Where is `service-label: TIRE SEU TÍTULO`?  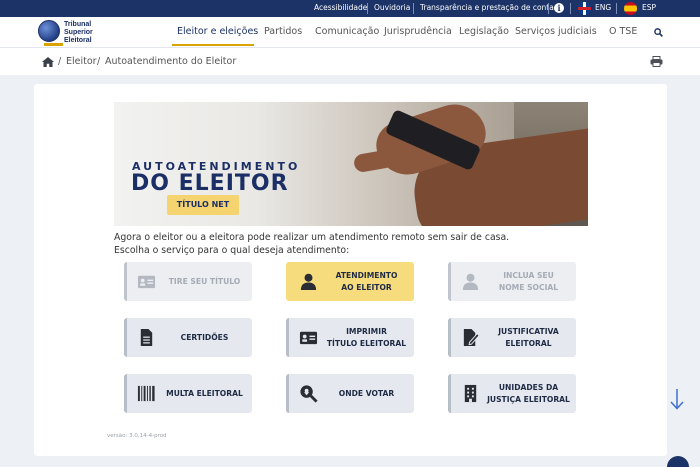 service-label: TIRE SEU TÍTULO is located at coordinates (204, 281).